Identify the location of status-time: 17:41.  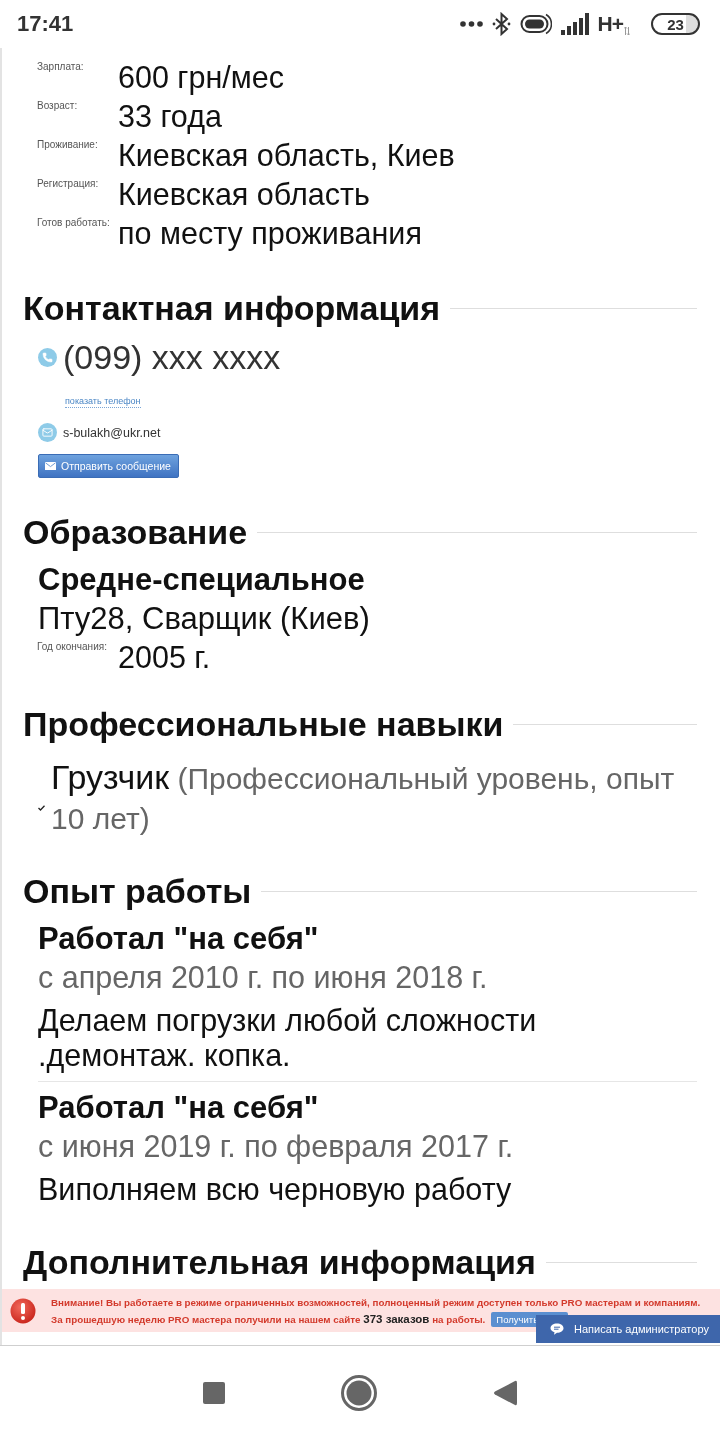
(45, 24).